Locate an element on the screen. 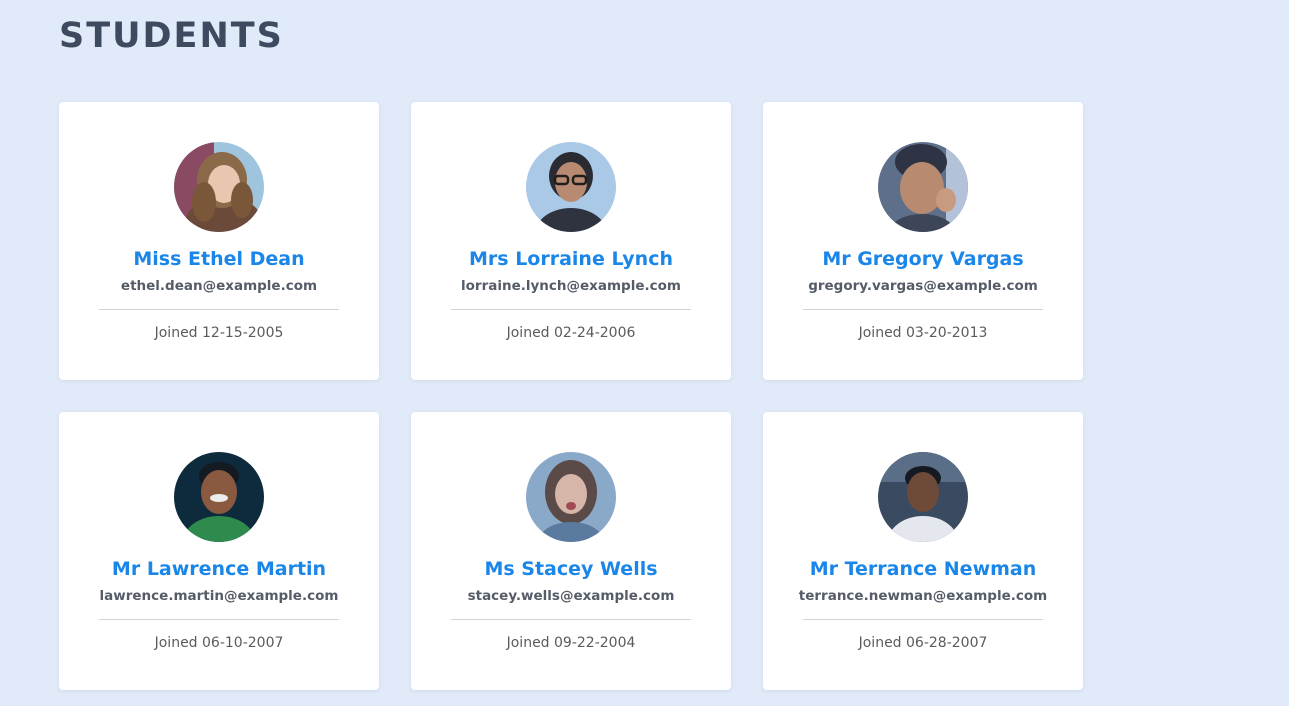 This screenshot has height=706, width=1289. page-title: STUDENTS is located at coordinates (171, 36).